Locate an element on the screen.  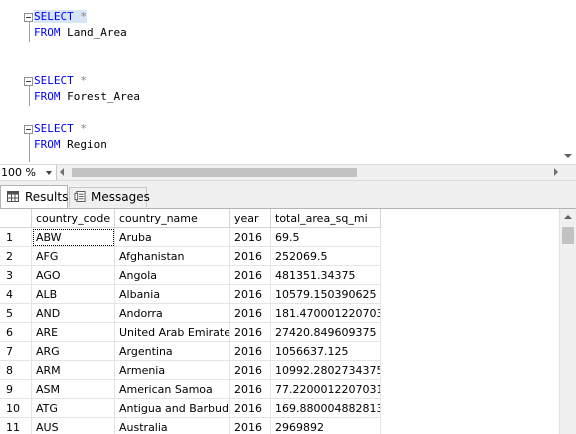
column-header: country_code is located at coordinates (73, 218).